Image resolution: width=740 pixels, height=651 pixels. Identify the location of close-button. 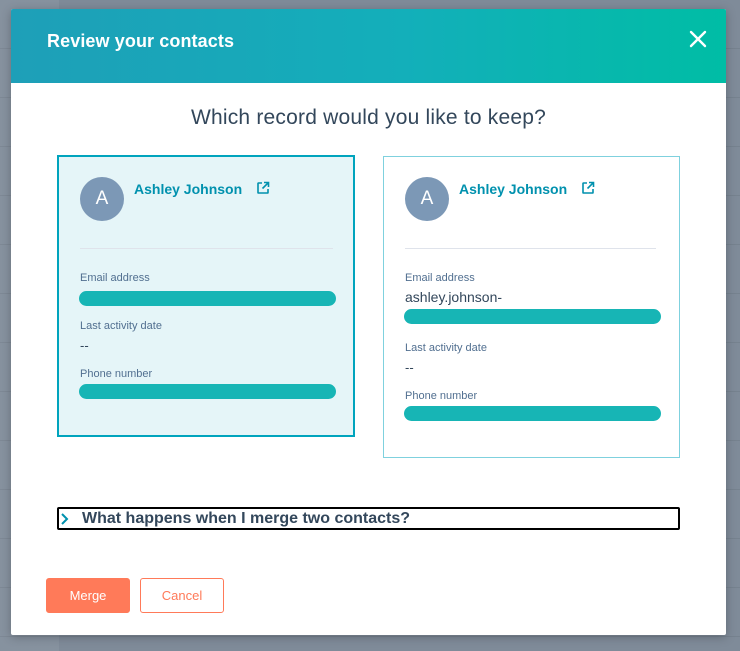
(698, 39).